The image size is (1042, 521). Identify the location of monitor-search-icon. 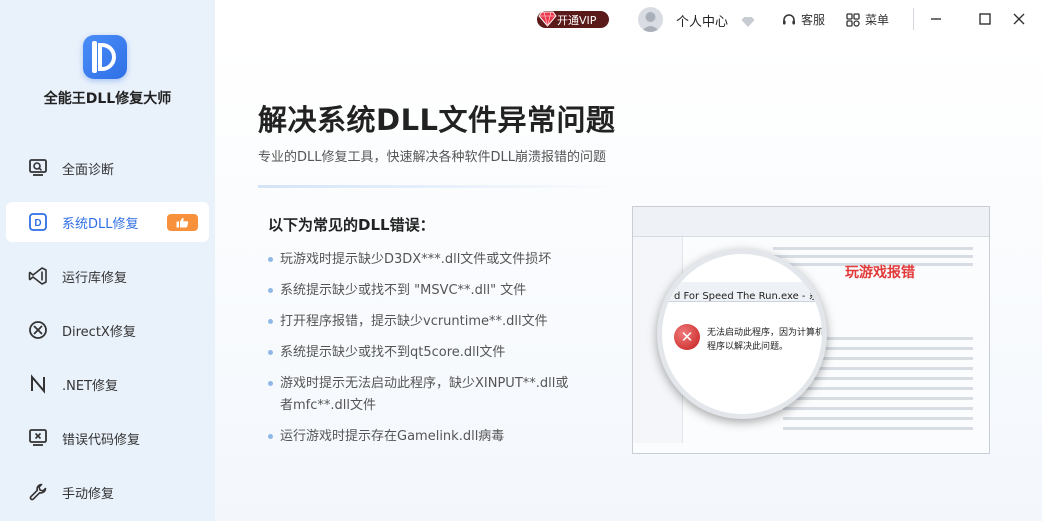
(38, 168).